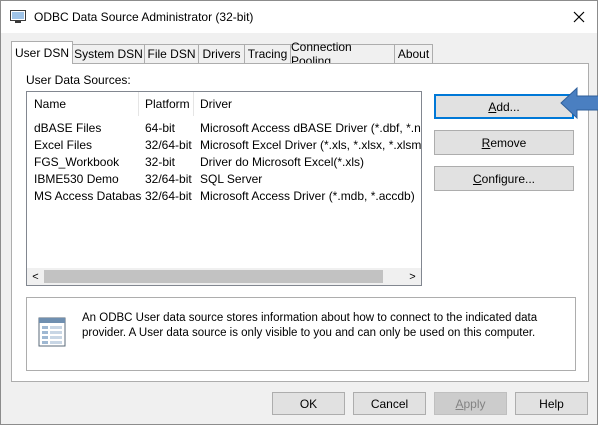 The height and width of the screenshot is (425, 598). What do you see at coordinates (299, 17) in the screenshot?
I see `title-bar: ODBC Data Source Administrator (32-bit)` at bounding box center [299, 17].